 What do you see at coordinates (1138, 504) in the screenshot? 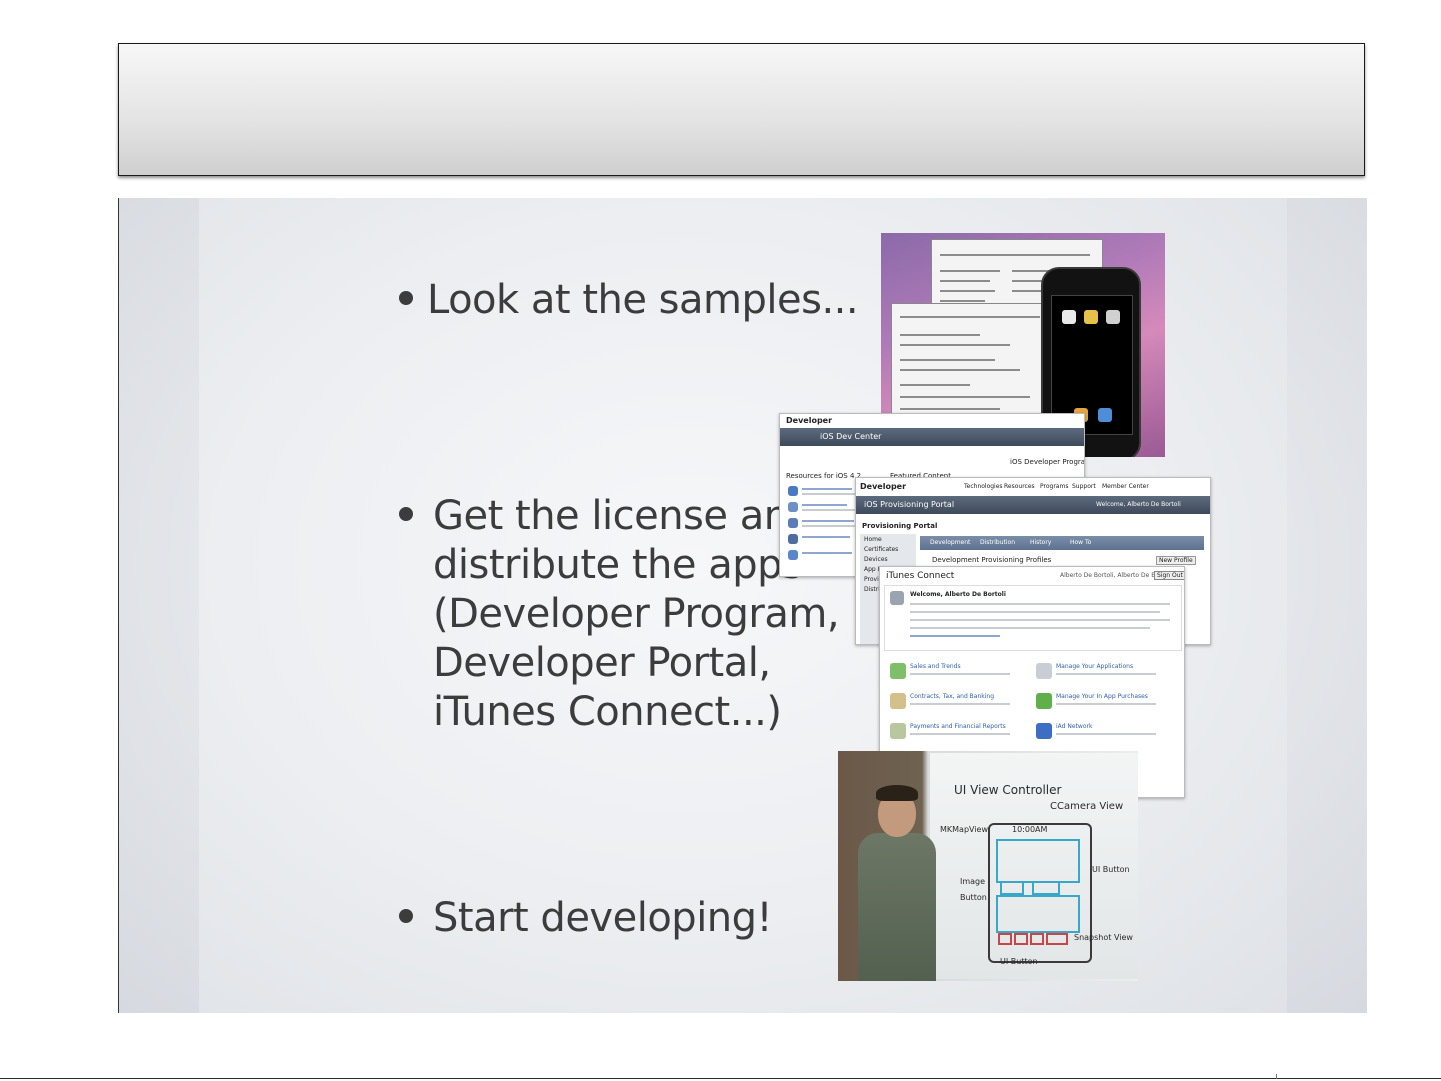
I see `portal-welcome: Welcome, Alberto De Bortoli` at bounding box center [1138, 504].